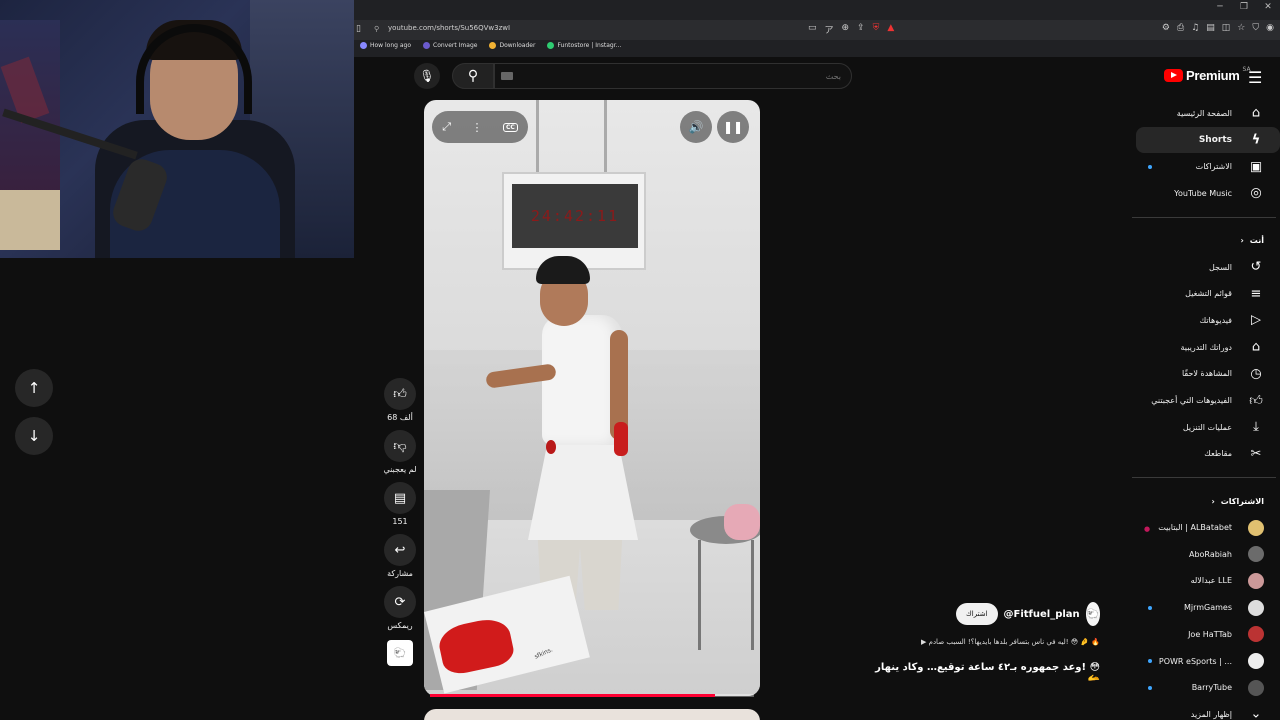  What do you see at coordinates (812, 29) in the screenshot?
I see `cast-icon: ▭` at bounding box center [812, 29].